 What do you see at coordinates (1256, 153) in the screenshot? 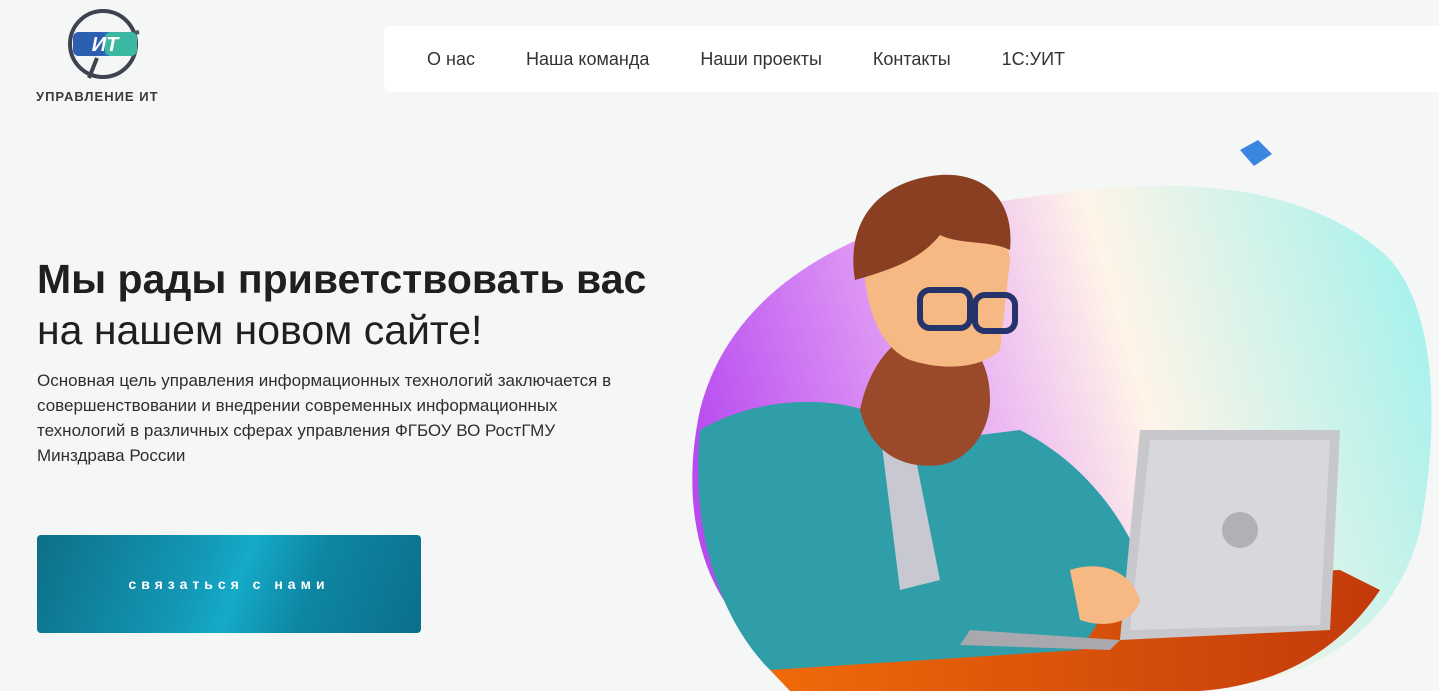
I see `cube-decoration` at bounding box center [1256, 153].